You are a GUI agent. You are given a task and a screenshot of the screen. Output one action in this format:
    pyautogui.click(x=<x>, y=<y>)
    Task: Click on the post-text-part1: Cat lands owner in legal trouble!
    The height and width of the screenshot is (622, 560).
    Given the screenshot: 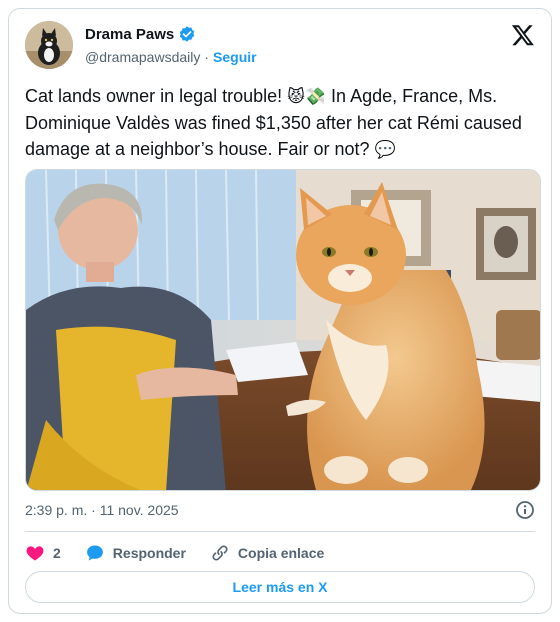 What is the action you would take?
    pyautogui.click(x=156, y=96)
    